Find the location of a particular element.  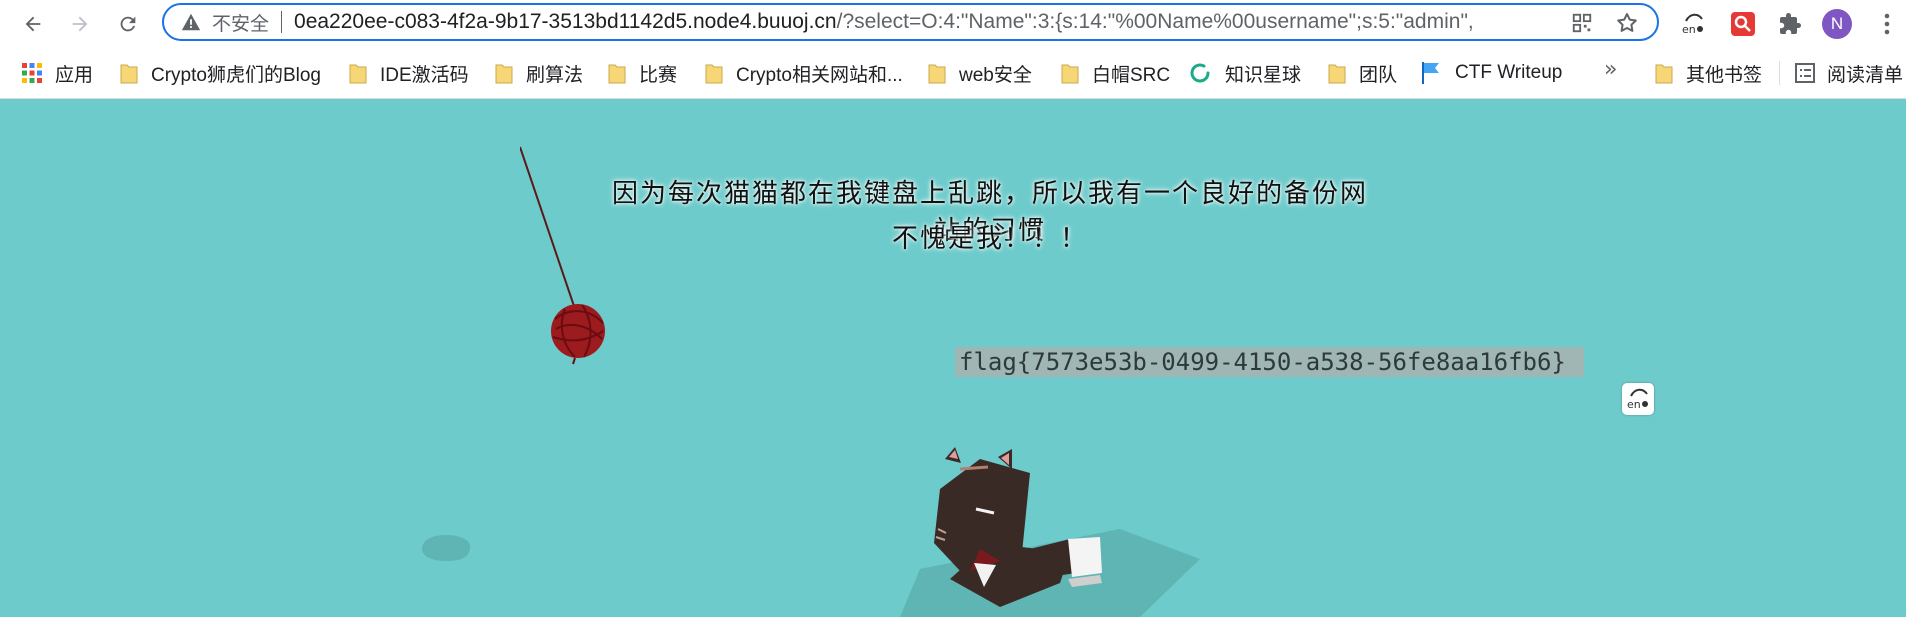

not-secure-warning-icon is located at coordinates (191, 22).